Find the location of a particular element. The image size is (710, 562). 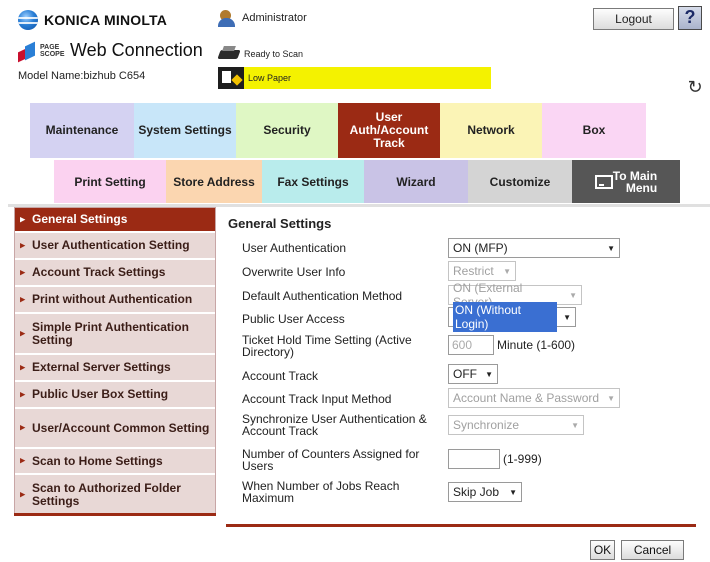

sidebar-item-label: Simple Print Authentication Setting is located at coordinates (110, 333).